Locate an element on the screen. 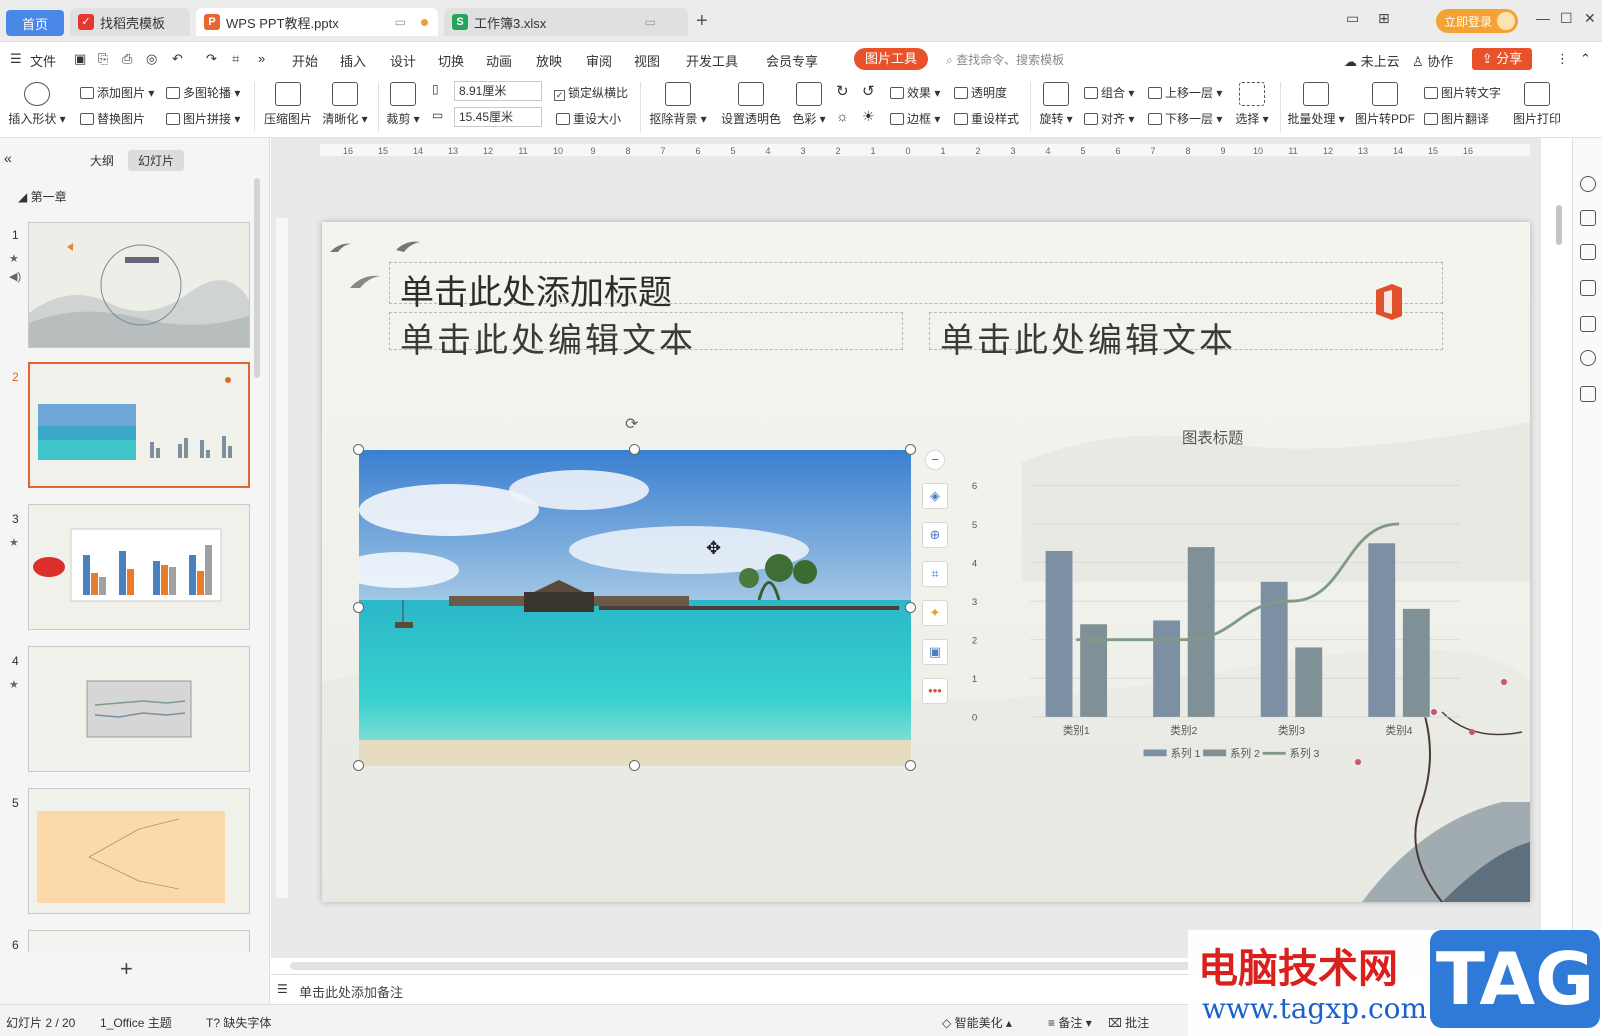 This screenshot has height=1036, width=1602. redo-icon: ↷ is located at coordinates (211, 59).